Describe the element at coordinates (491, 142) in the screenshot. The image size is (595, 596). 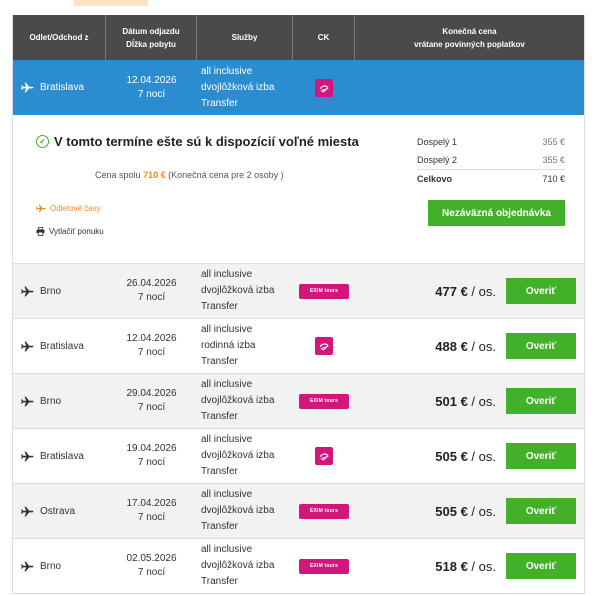
I see `summary-row-adult1: Dospelý 1 355 €` at that location.